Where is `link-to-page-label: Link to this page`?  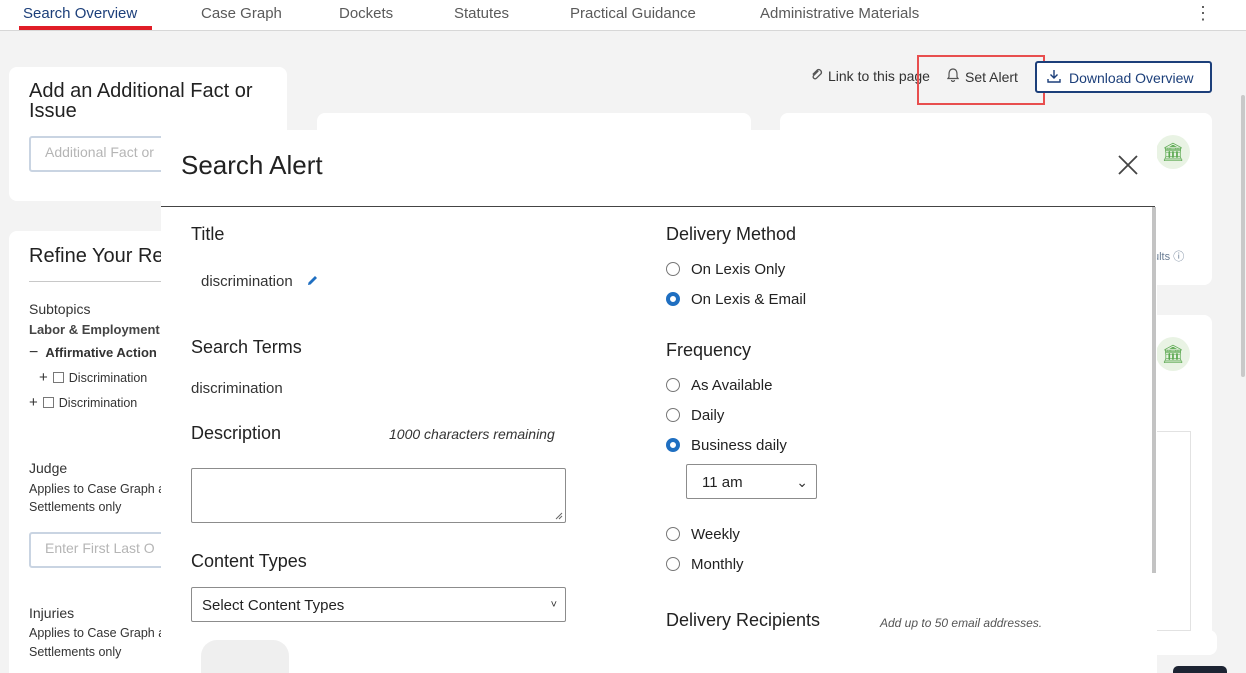
link-to-page-label: Link to this page is located at coordinates (879, 76).